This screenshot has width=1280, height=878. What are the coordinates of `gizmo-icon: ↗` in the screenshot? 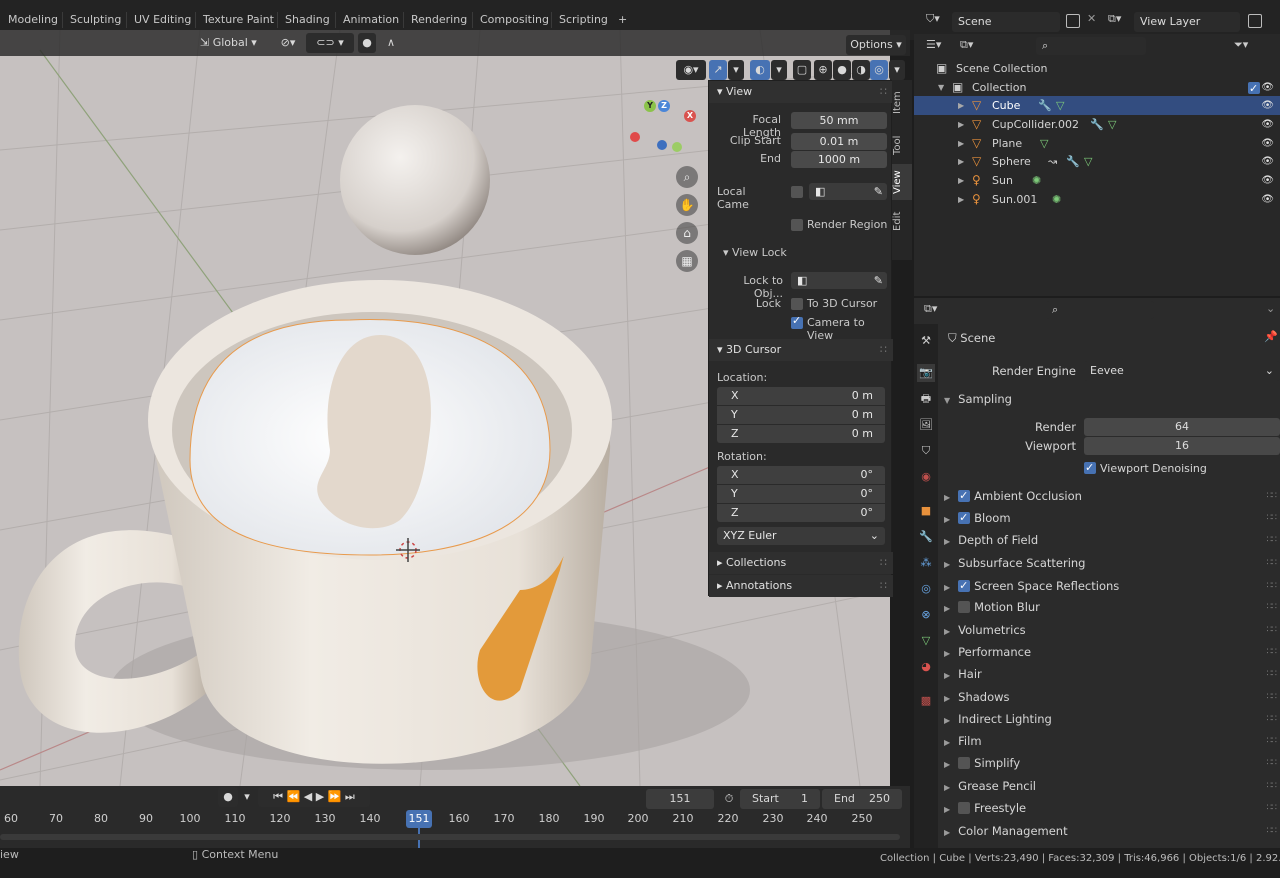 It's located at (718, 70).